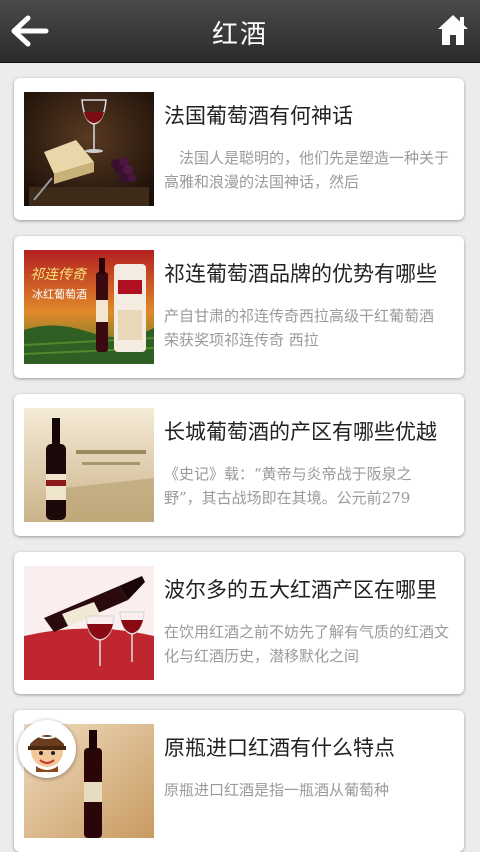 Image resolution: width=480 pixels, height=852 pixels. Describe the element at coordinates (300, 274) in the screenshot. I see `article-title: 祁连葡萄酒品牌的优势有哪些` at that location.